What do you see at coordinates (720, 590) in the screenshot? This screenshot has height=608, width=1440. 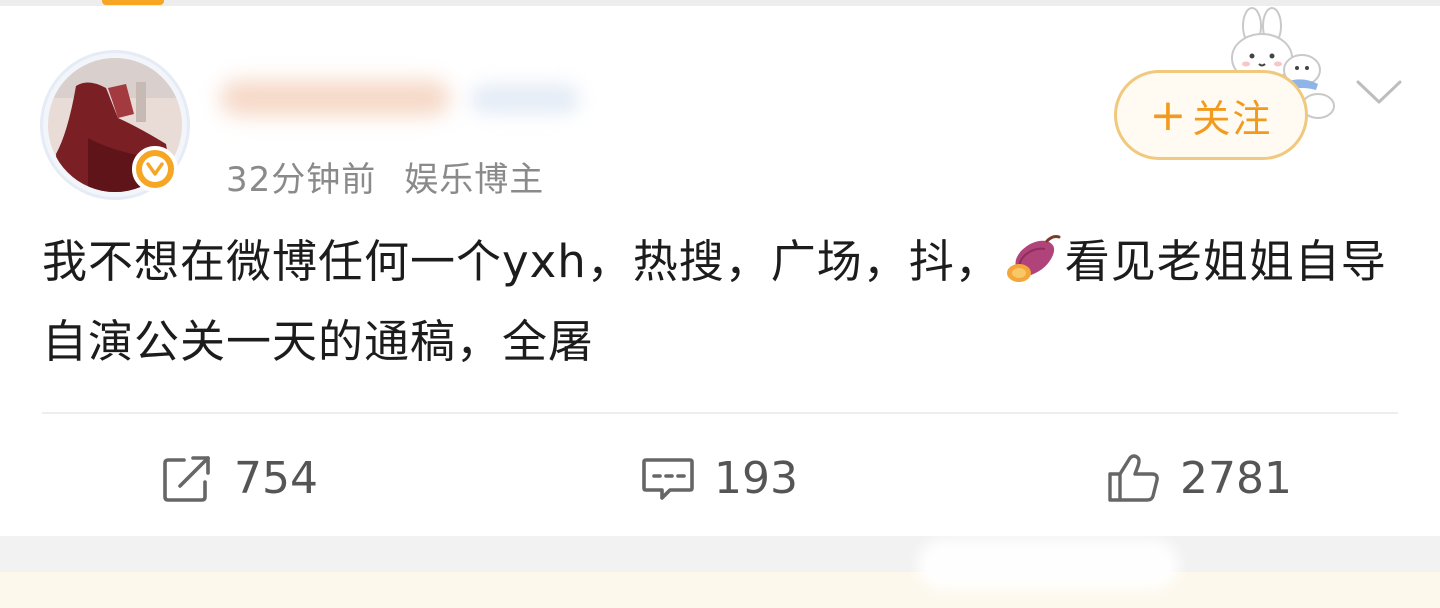 I see `next-card-edge` at bounding box center [720, 590].